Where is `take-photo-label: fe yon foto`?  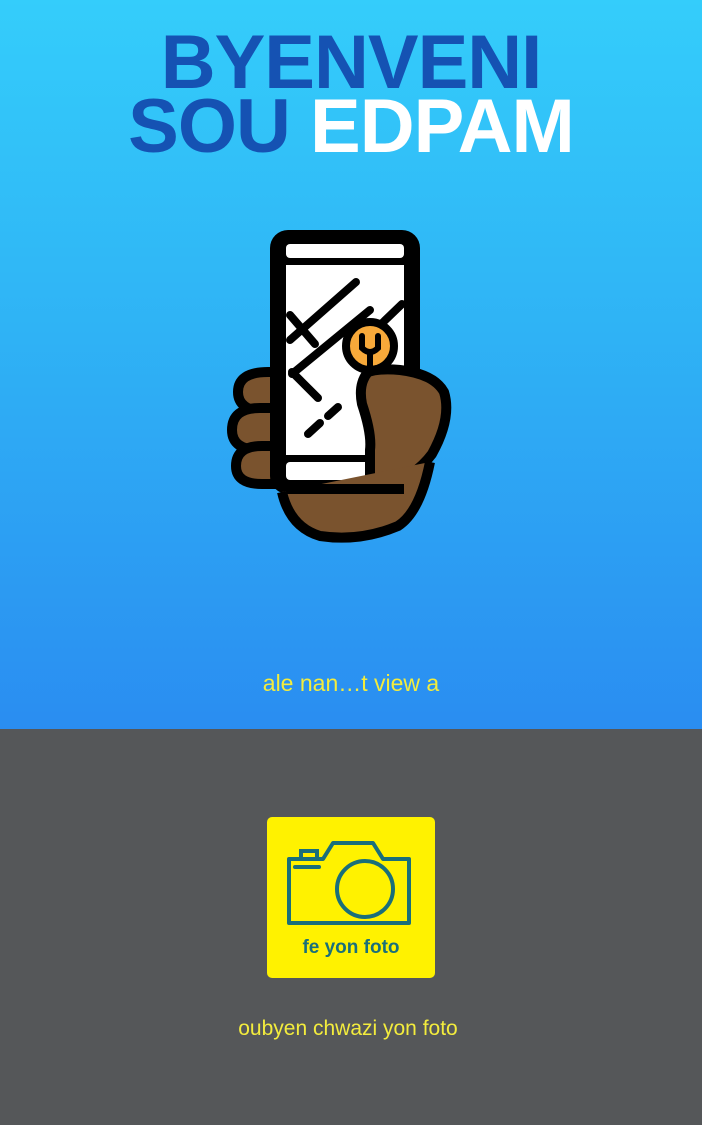 take-photo-label: fe yon foto is located at coordinates (351, 947).